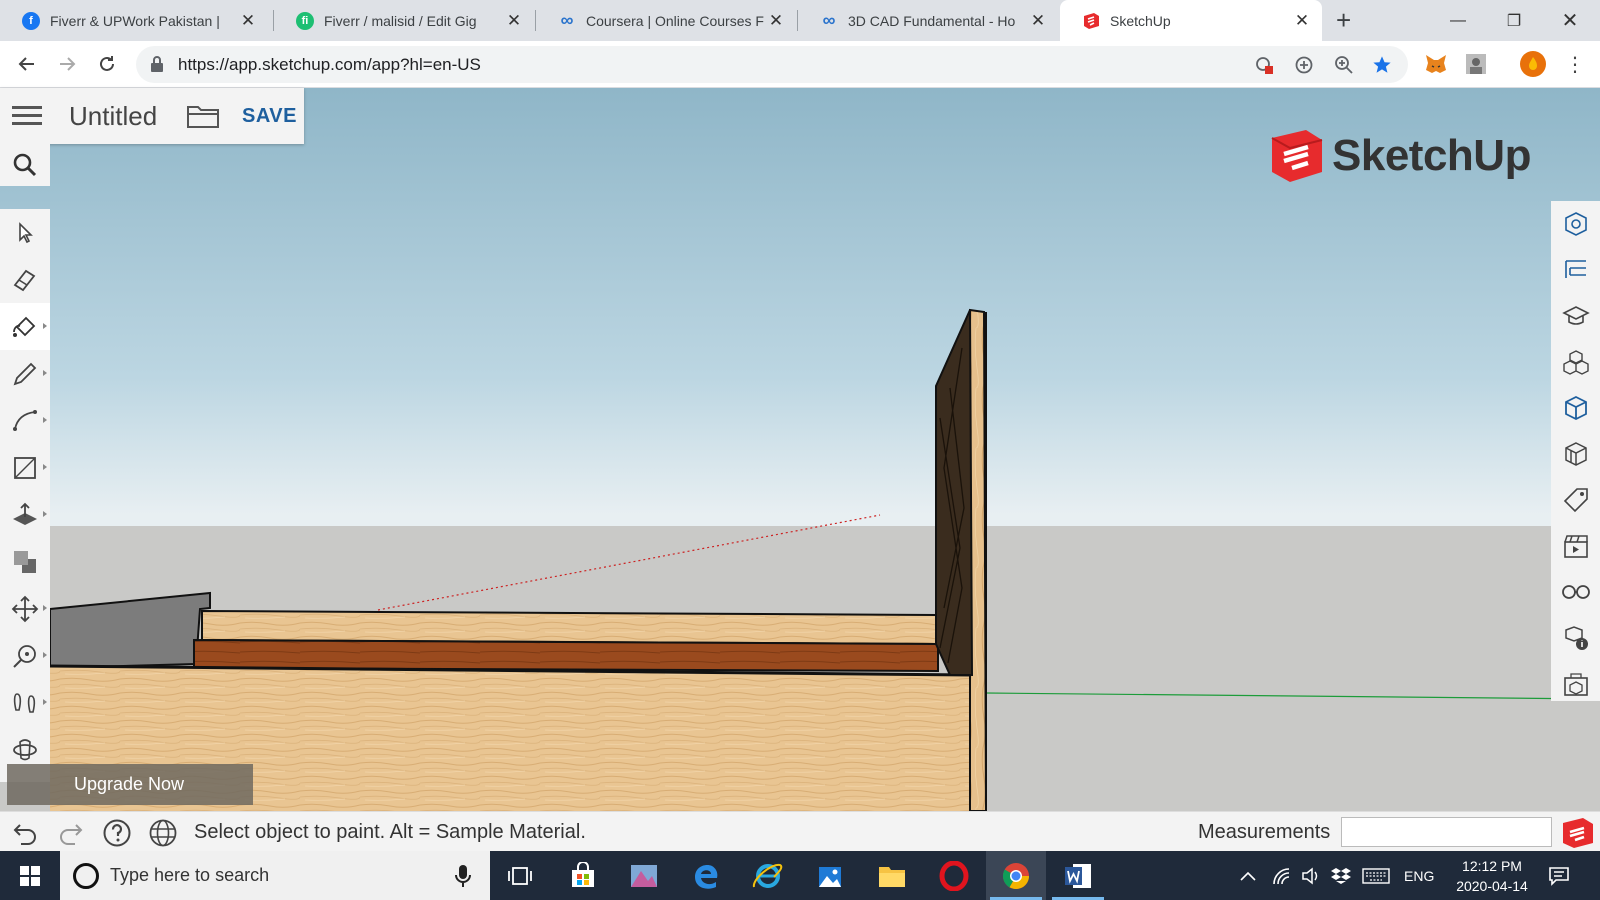  I want to click on document-title: Untitled, so click(113, 116).